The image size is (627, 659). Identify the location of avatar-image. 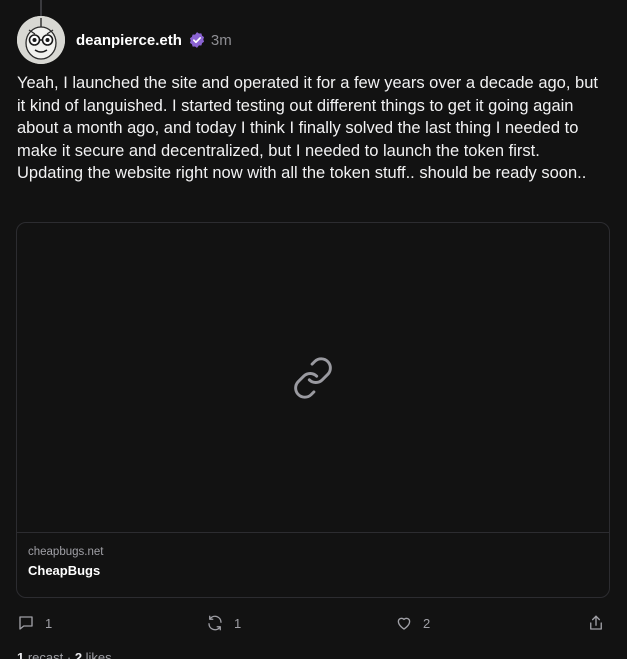
(41, 40).